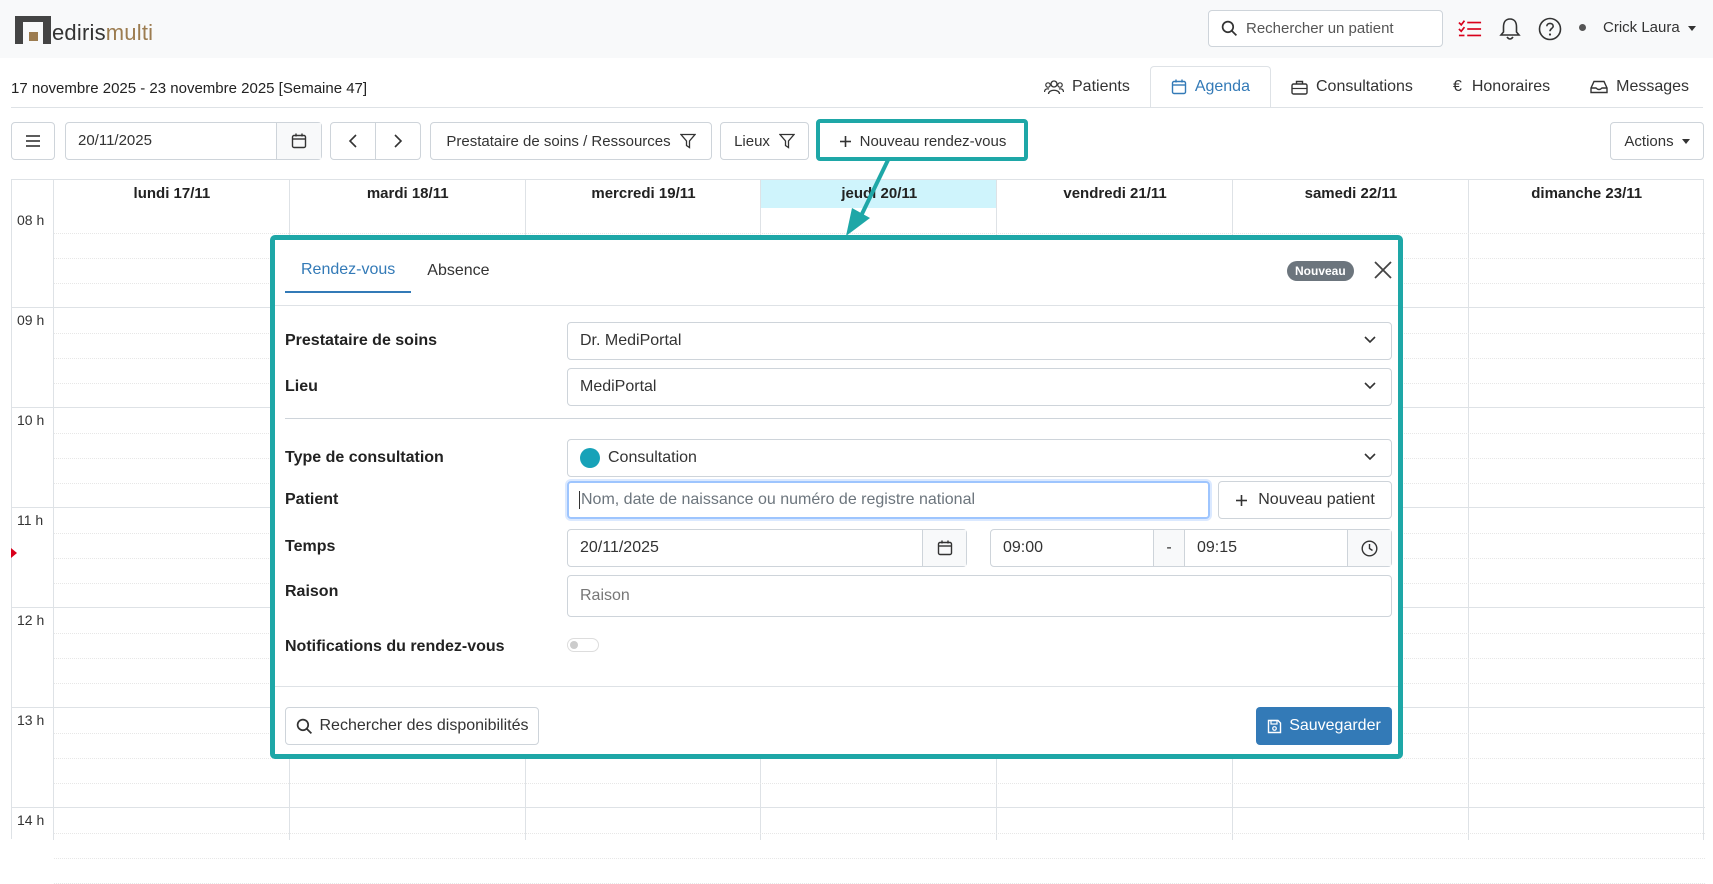  I want to click on appointment-date-field: 20/11/2025, so click(767, 548).